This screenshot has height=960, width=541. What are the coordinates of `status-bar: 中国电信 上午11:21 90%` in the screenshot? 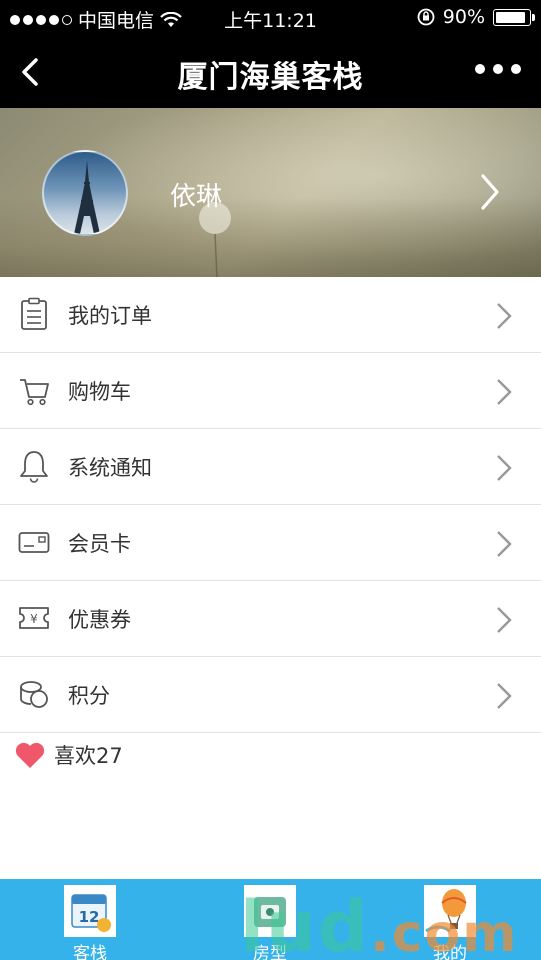 It's located at (270, 18).